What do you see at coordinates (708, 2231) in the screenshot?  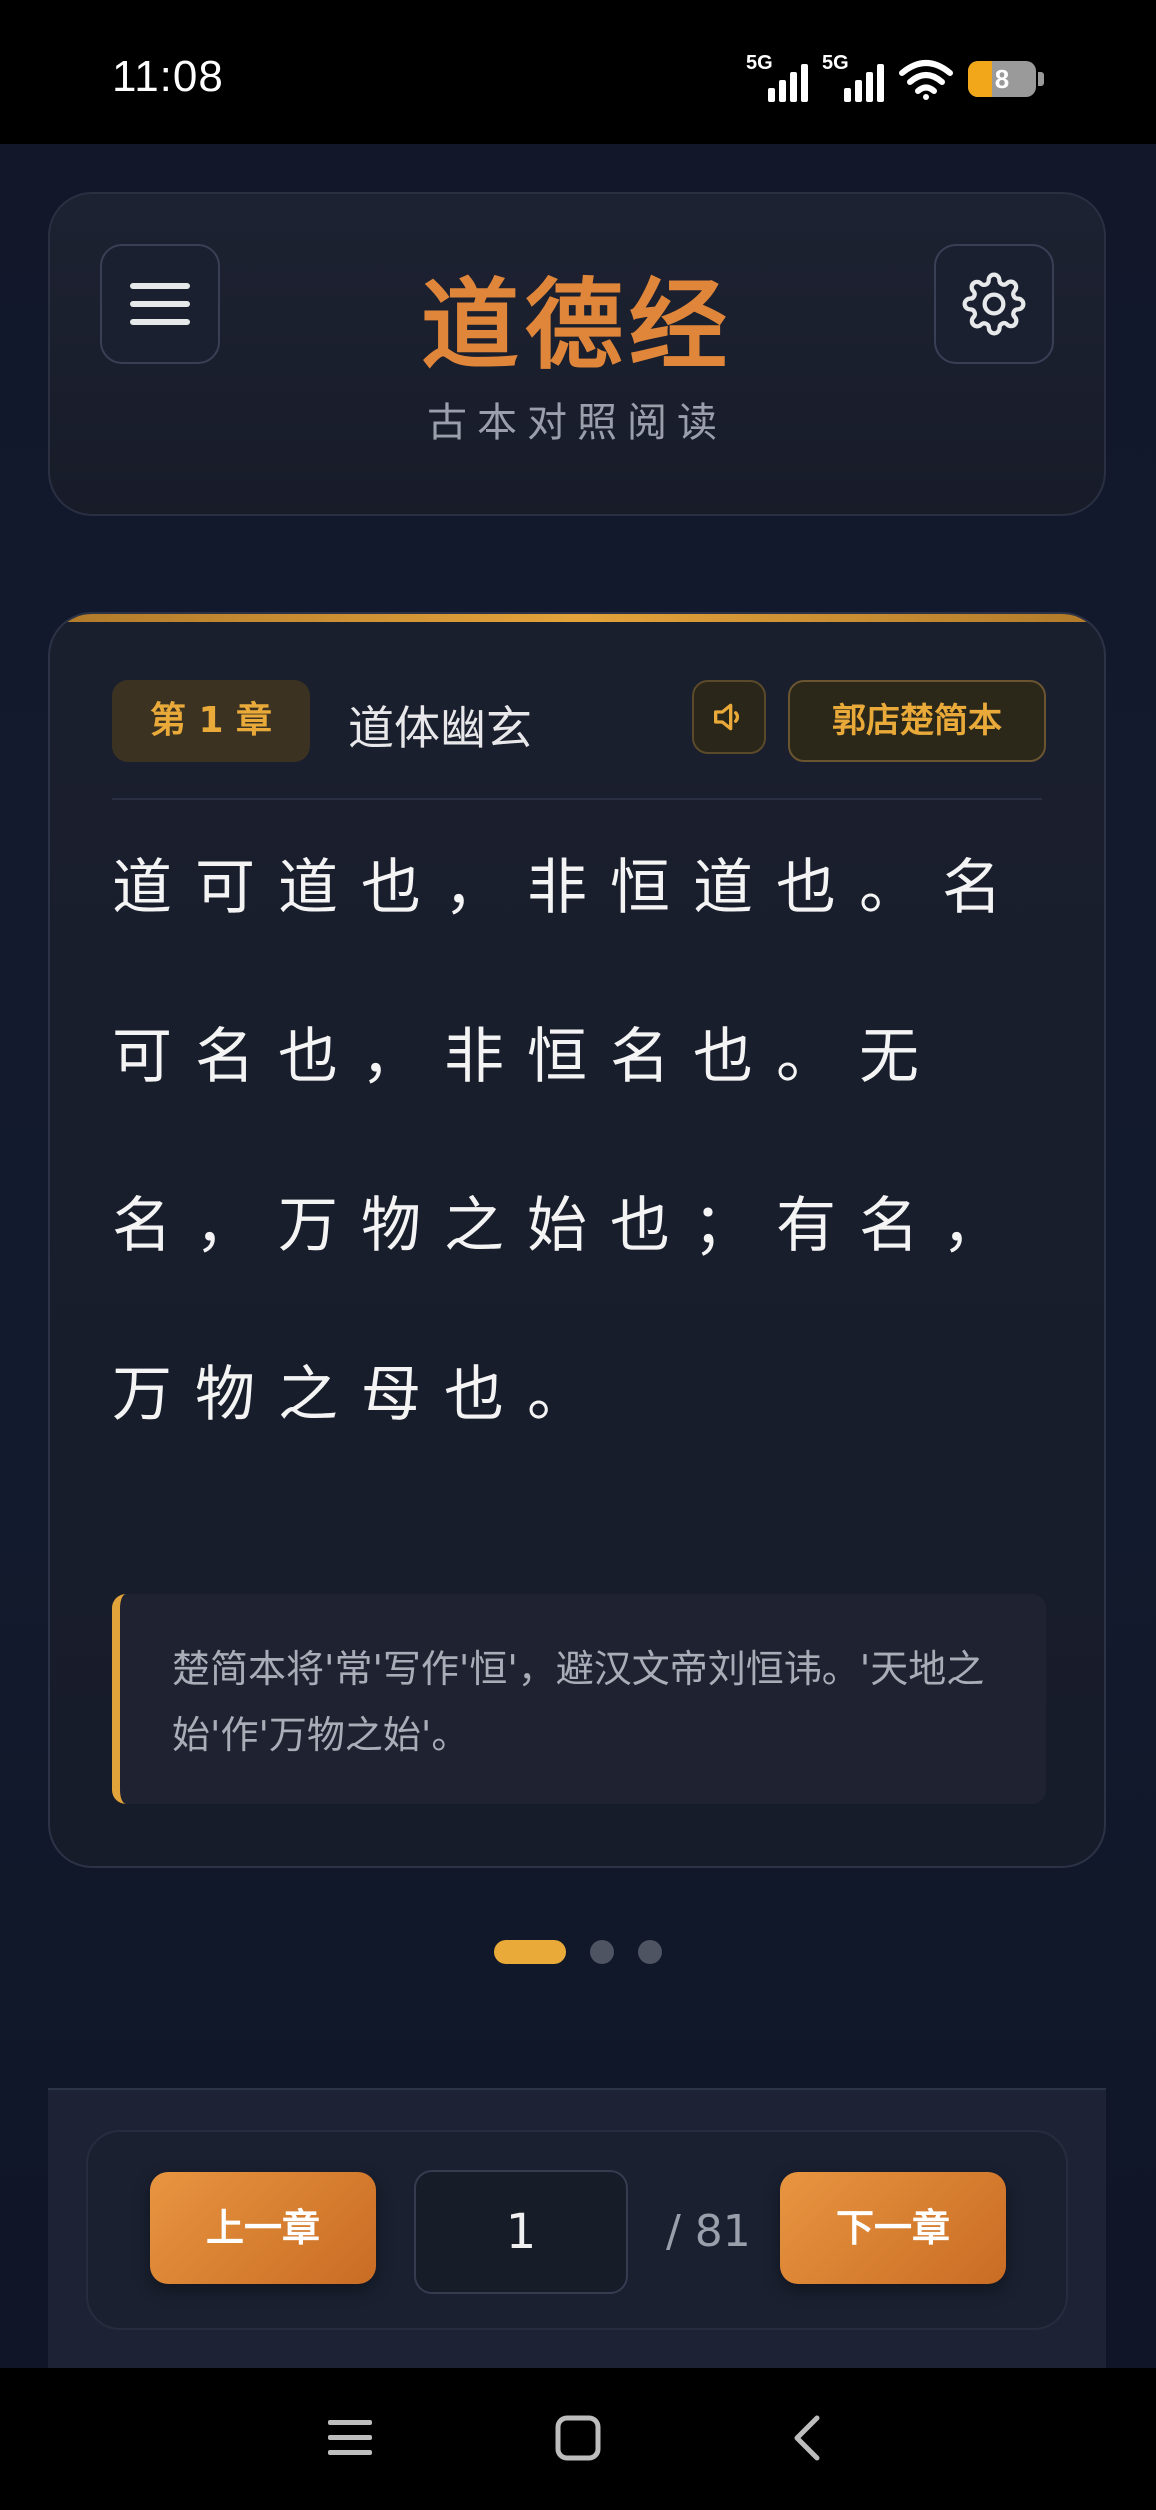 I see `chapter-total: / 81` at bounding box center [708, 2231].